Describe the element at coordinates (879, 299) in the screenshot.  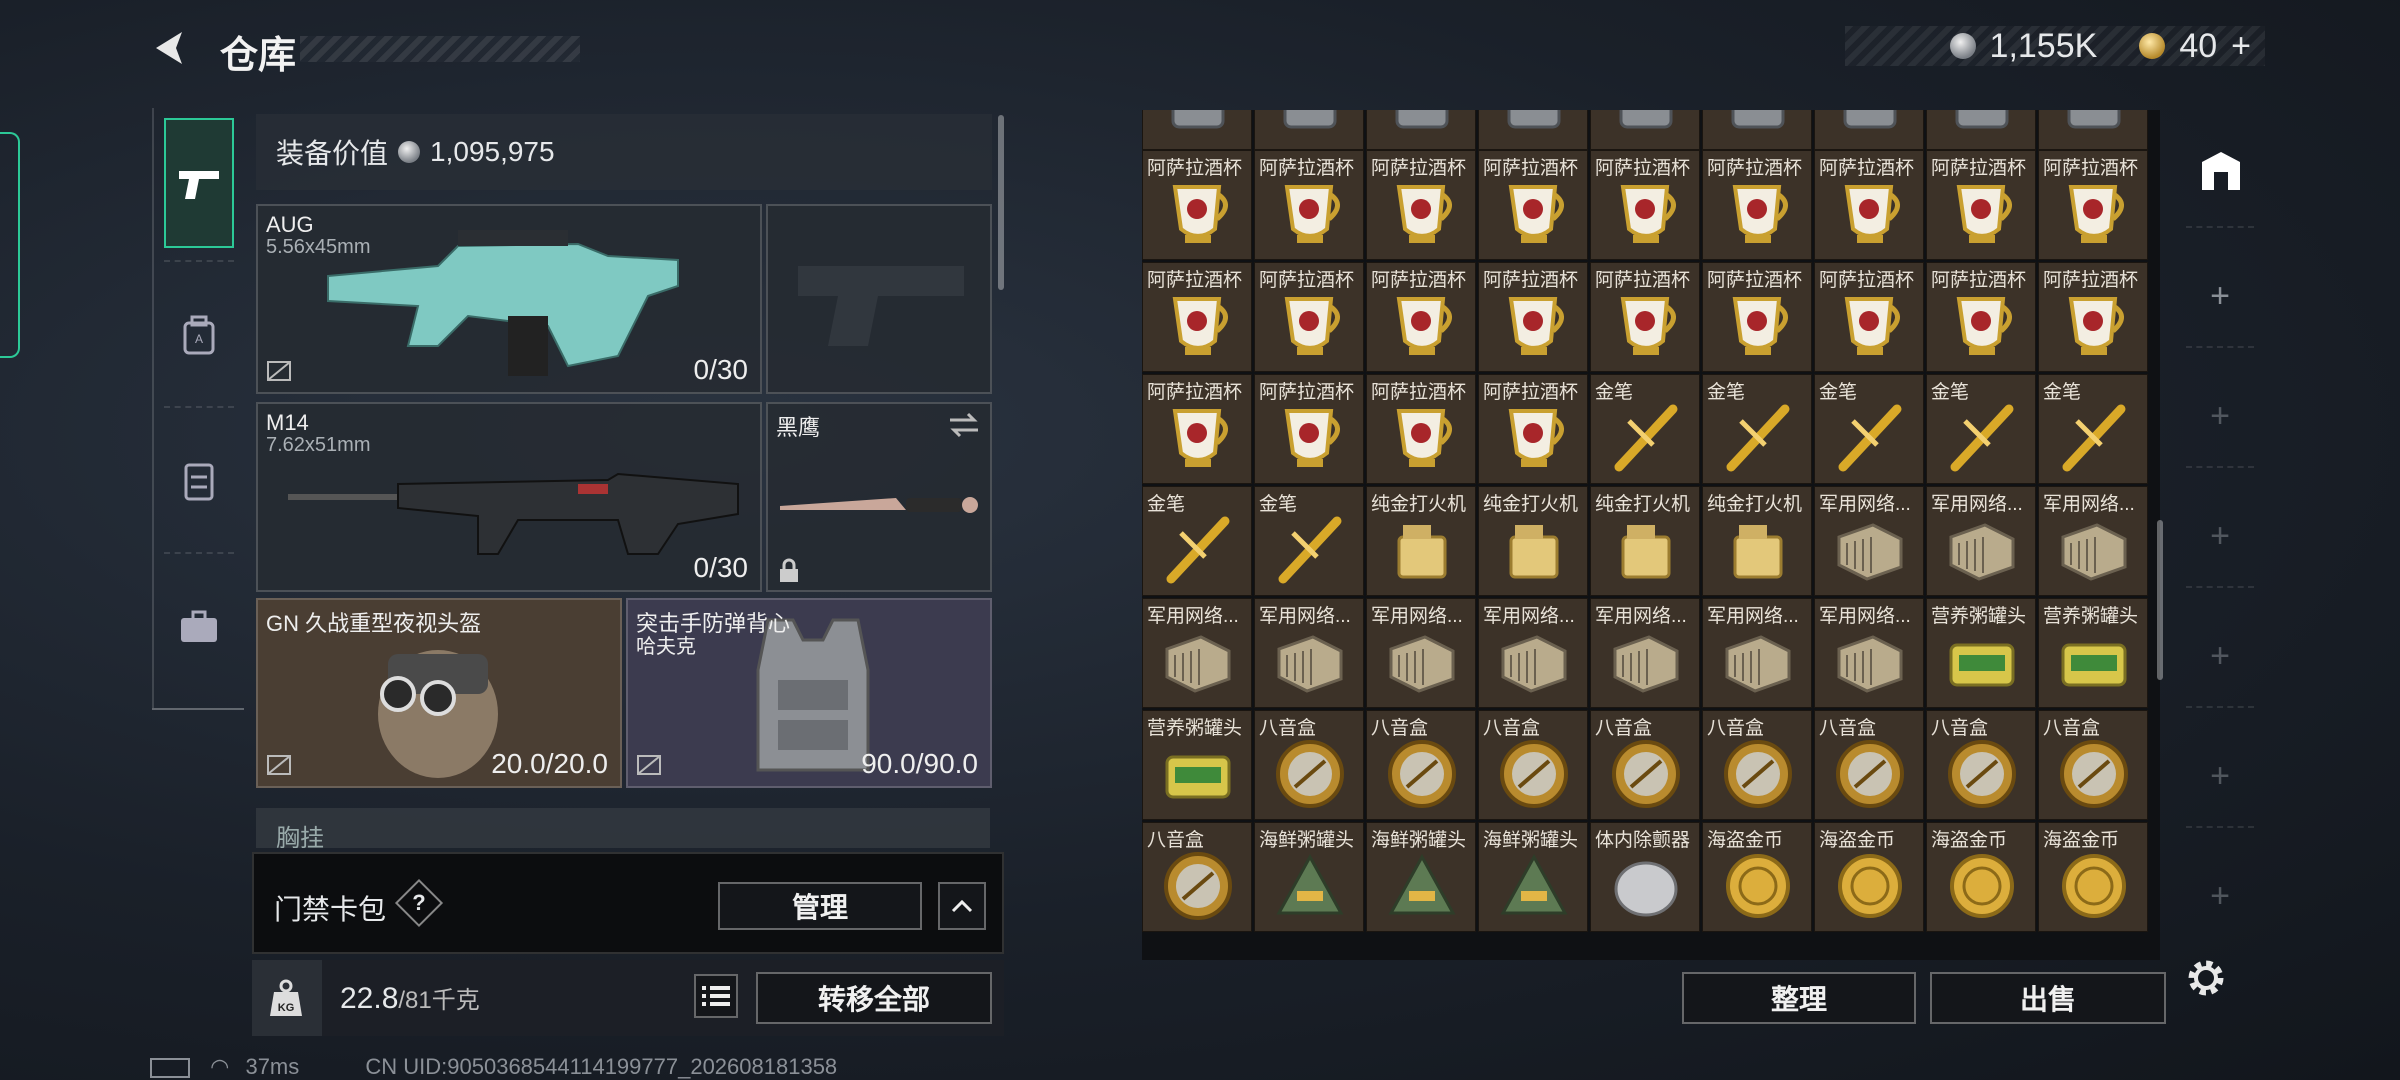
I see `secondary-weapon-slot` at that location.